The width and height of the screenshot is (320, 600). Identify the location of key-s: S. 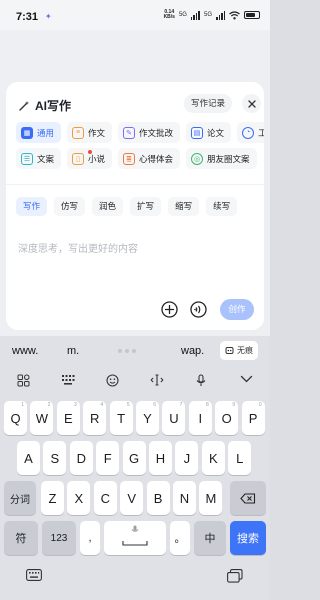
(55, 458).